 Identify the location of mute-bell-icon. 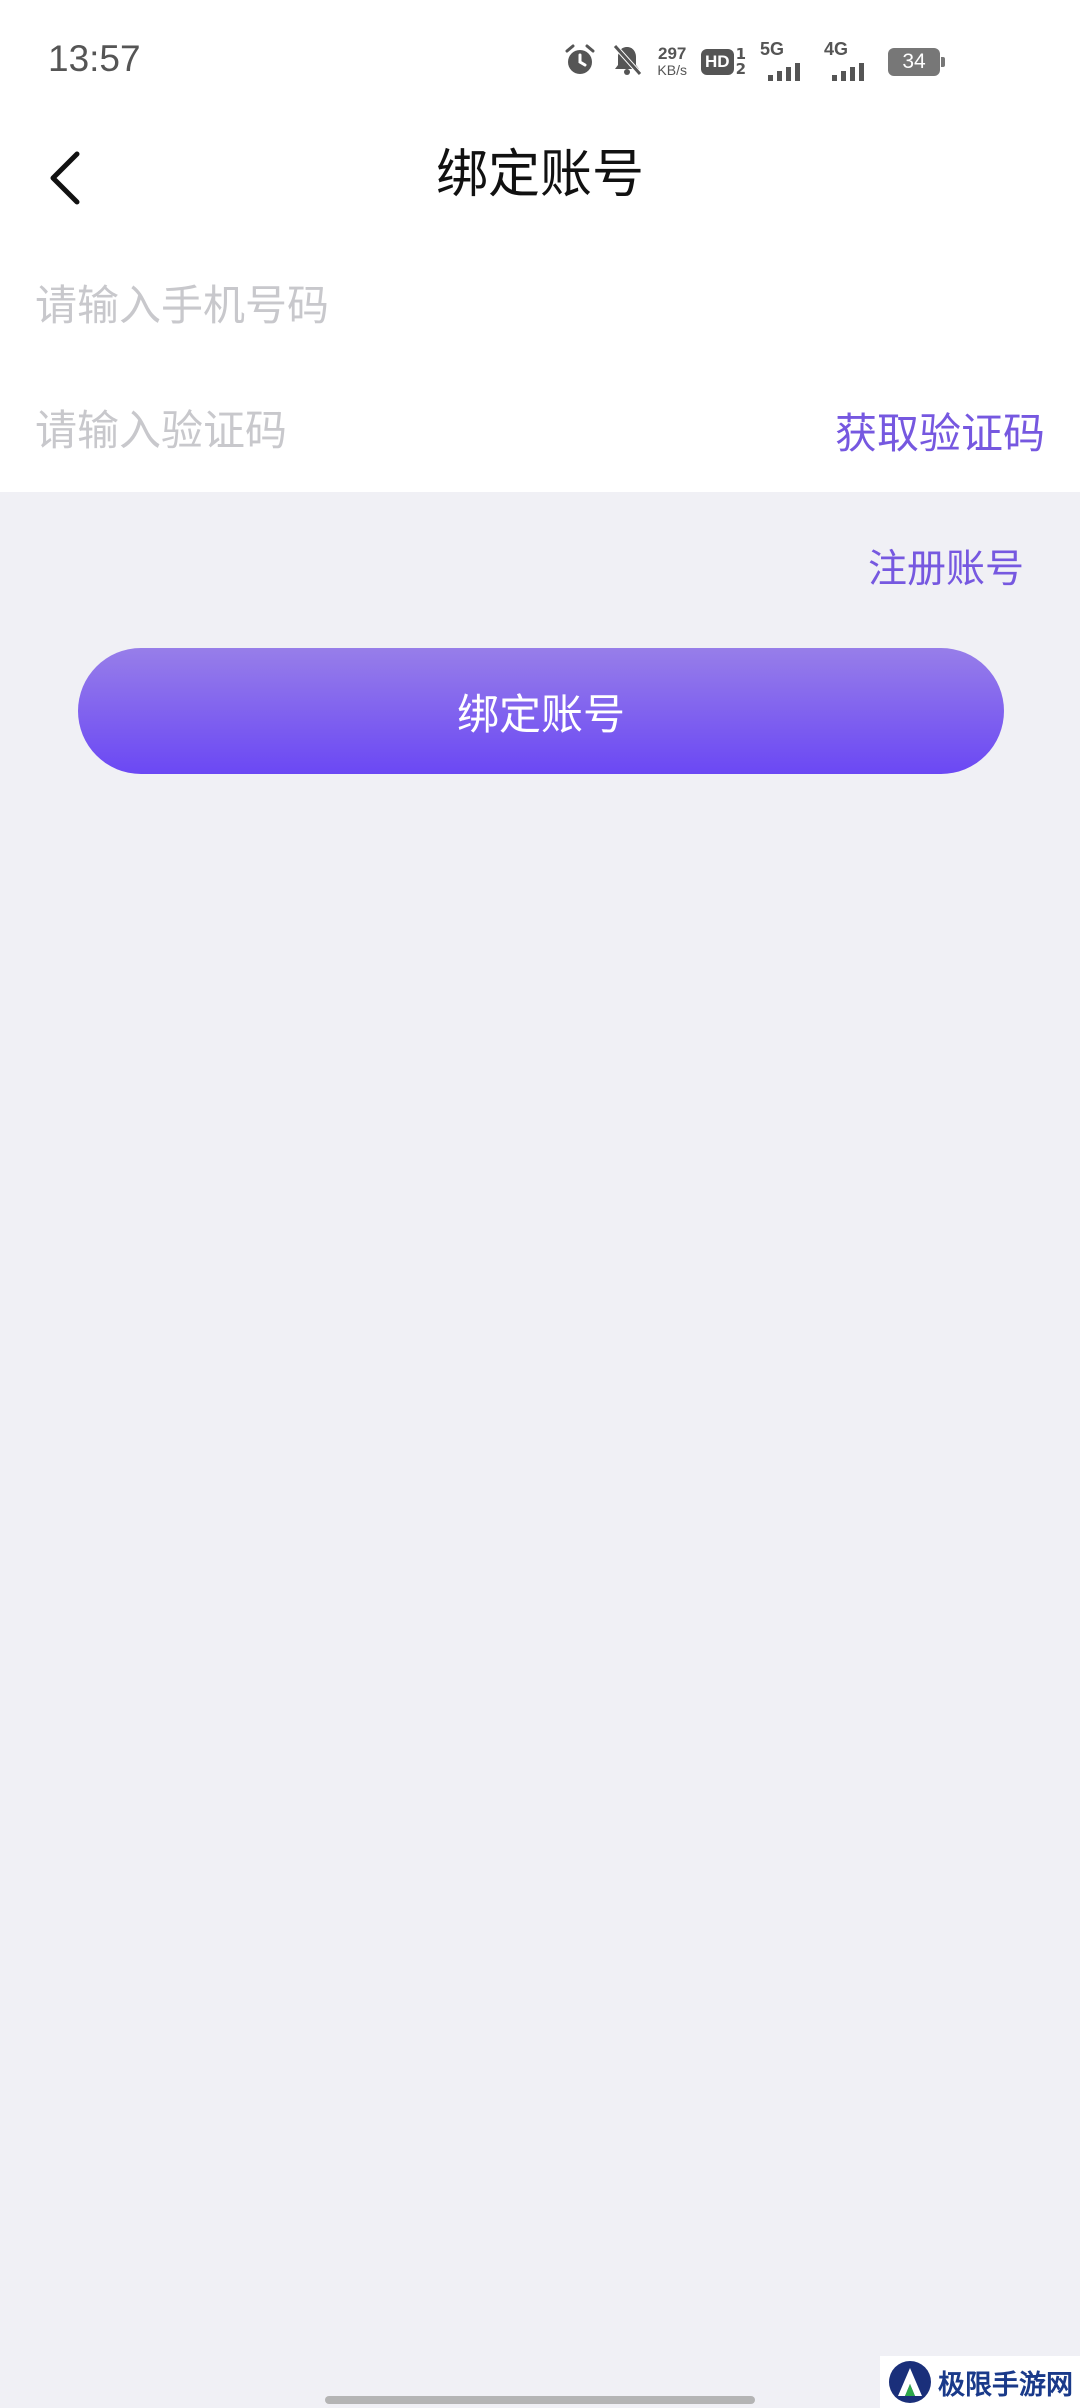
(627, 62).